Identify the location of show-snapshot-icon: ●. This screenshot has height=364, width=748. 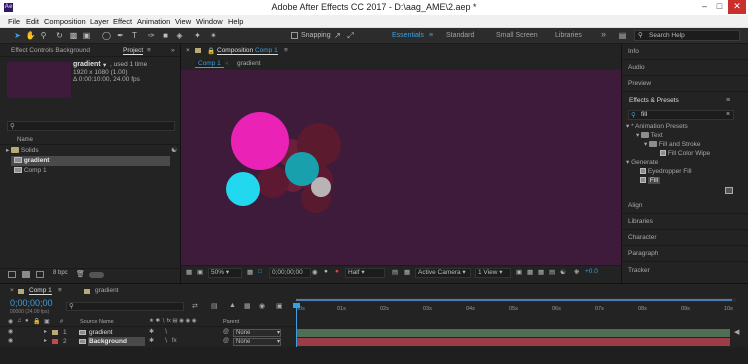
(326, 271).